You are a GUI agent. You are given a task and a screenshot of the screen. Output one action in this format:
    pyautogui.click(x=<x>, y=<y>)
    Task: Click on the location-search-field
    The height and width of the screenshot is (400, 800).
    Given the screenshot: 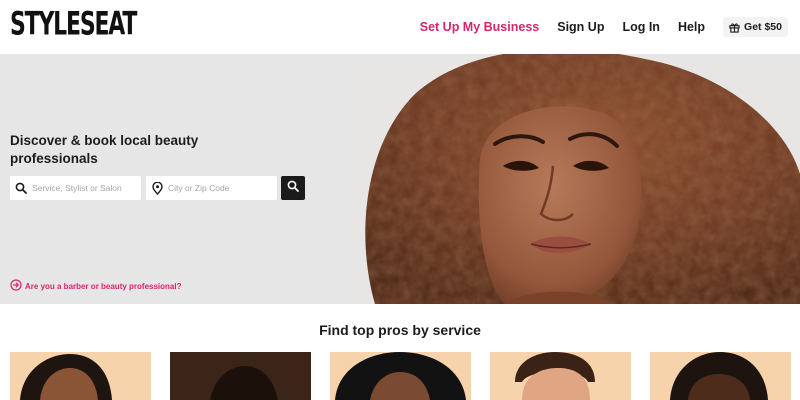 What is the action you would take?
    pyautogui.click(x=211, y=188)
    